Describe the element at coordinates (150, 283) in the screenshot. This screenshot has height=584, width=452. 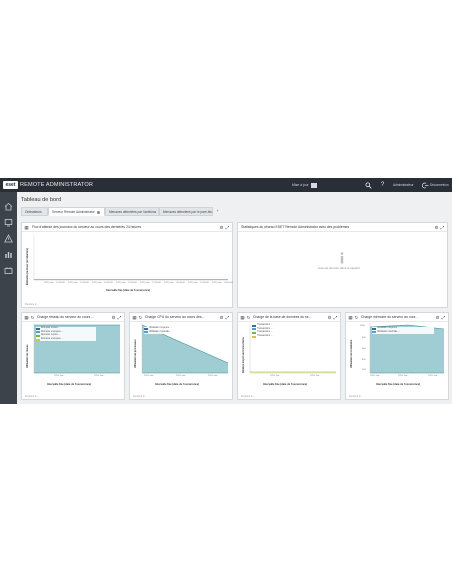
I see `x-tick: 2015-Jan-... 22:00:00` at that location.